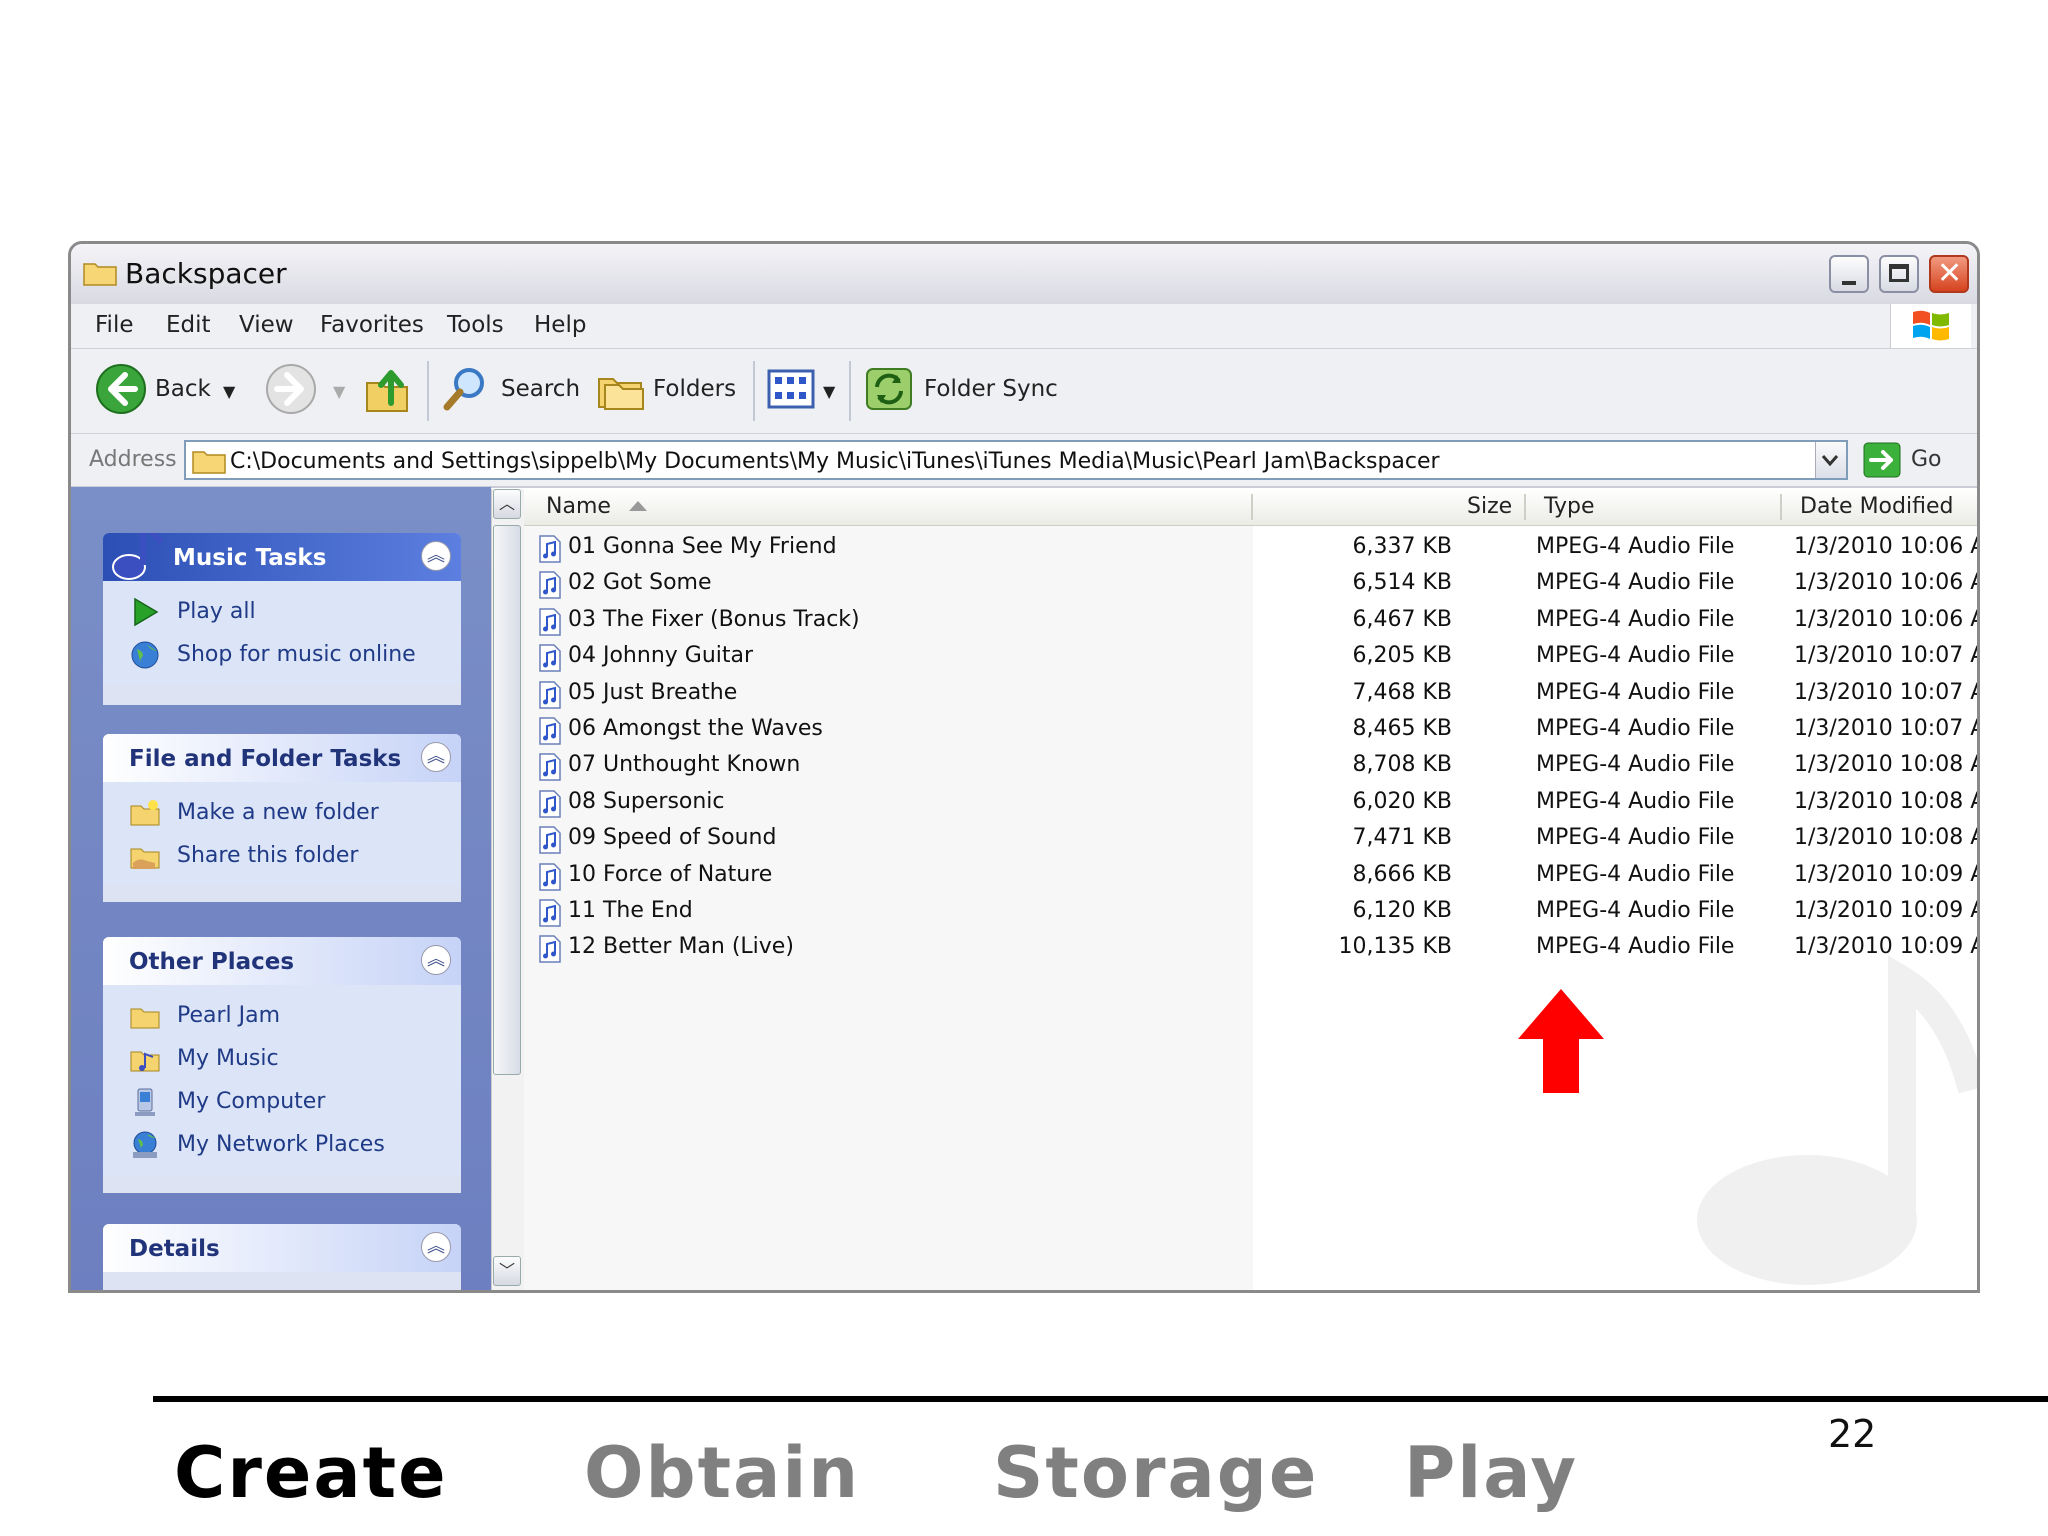  I want to click on views-dropdown-icon: ▼, so click(829, 391).